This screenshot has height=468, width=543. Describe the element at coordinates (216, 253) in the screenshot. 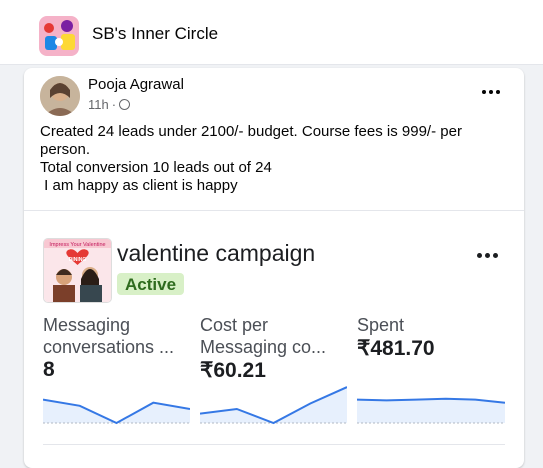

I see `campaign-title: valentine campaign` at that location.